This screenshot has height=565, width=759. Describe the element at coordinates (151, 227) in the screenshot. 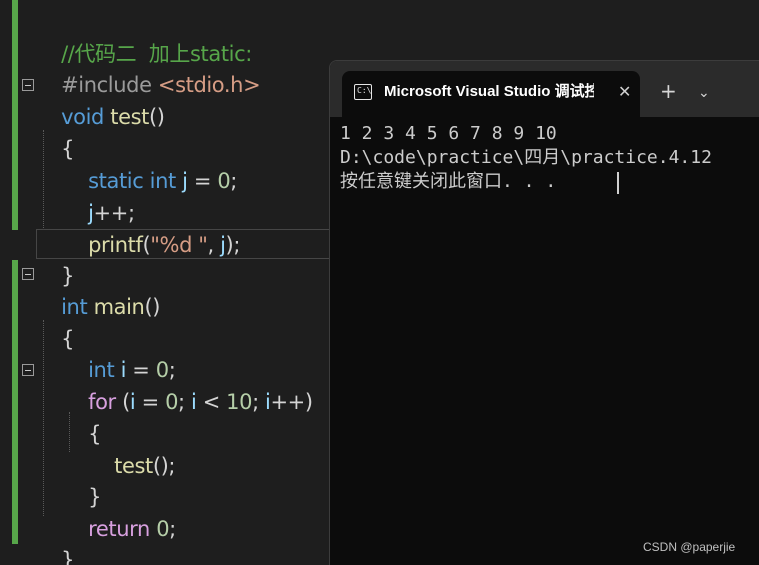

I see `code-line-printf: printf("%d ", j);` at that location.